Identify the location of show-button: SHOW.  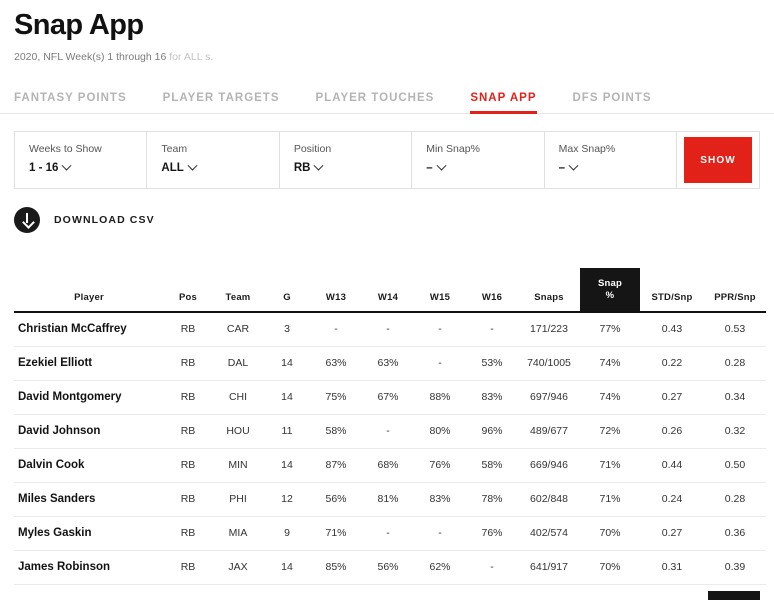
(718, 160).